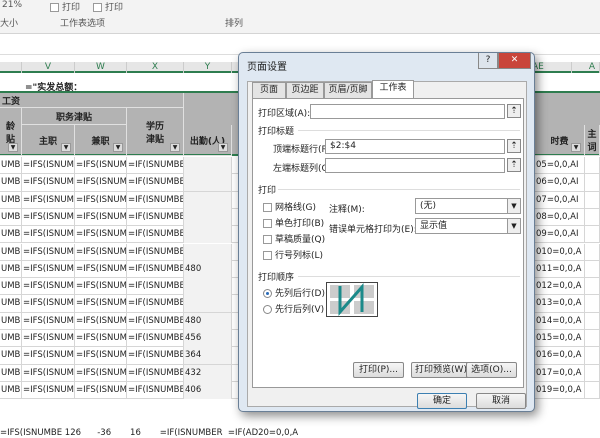 The image size is (600, 438). Describe the element at coordinates (560, 287) in the screenshot. I see `table-cell-ae: 012=0,0,A` at that location.